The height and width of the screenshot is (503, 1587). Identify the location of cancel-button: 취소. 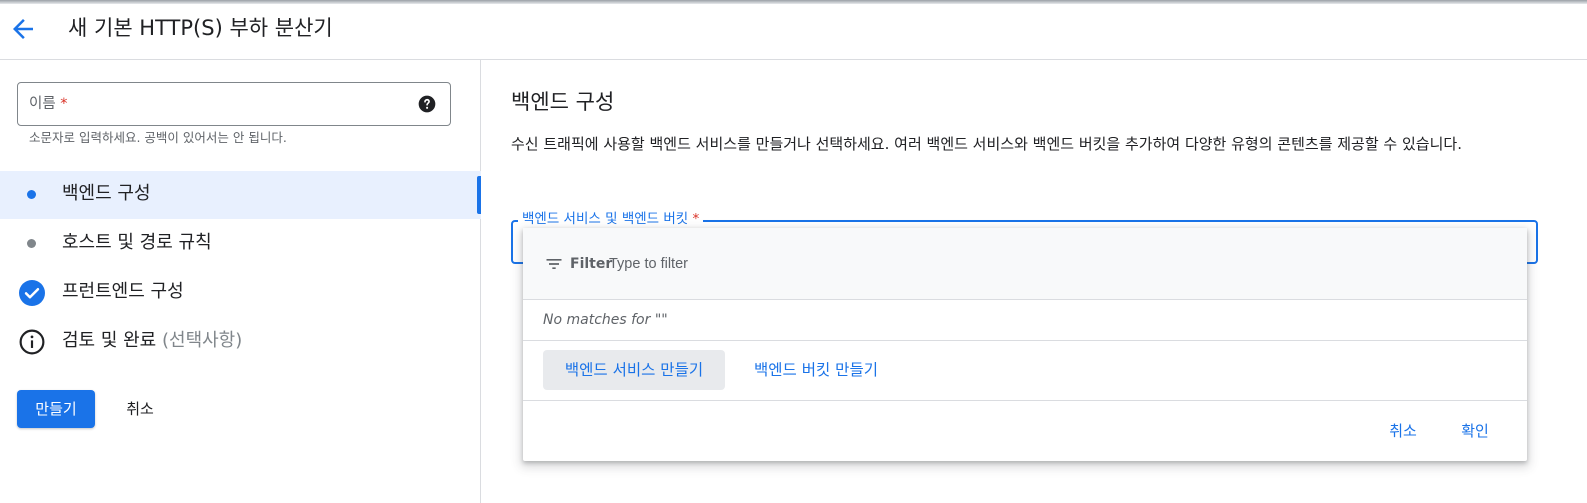
(140, 409).